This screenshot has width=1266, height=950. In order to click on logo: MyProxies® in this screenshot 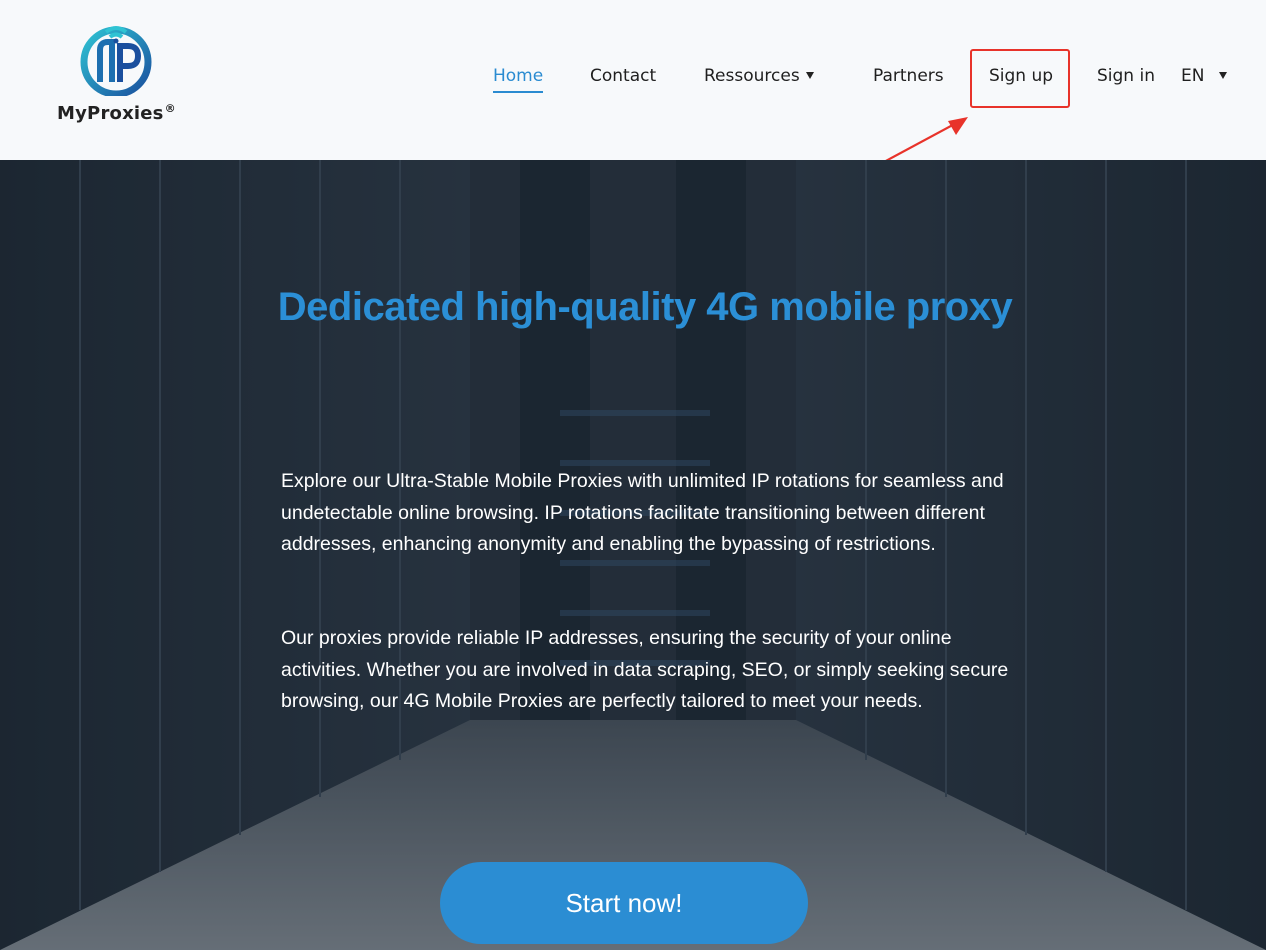, I will do `click(117, 76)`.